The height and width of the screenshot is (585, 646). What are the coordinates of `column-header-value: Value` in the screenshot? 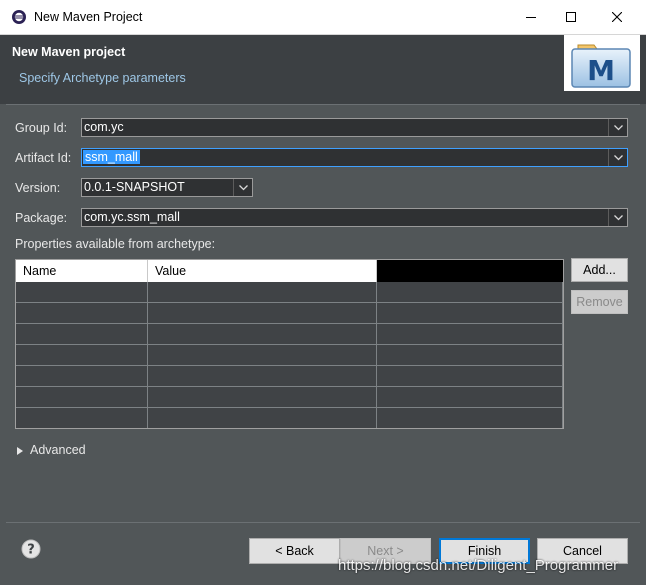 It's located at (262, 271).